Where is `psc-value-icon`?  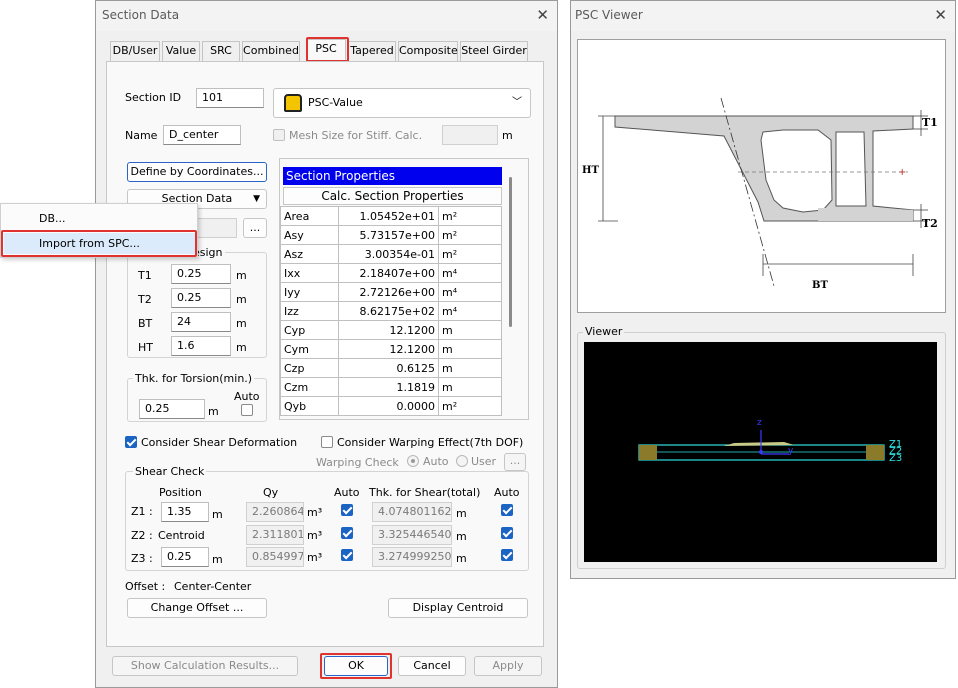
psc-value-icon is located at coordinates (293, 103).